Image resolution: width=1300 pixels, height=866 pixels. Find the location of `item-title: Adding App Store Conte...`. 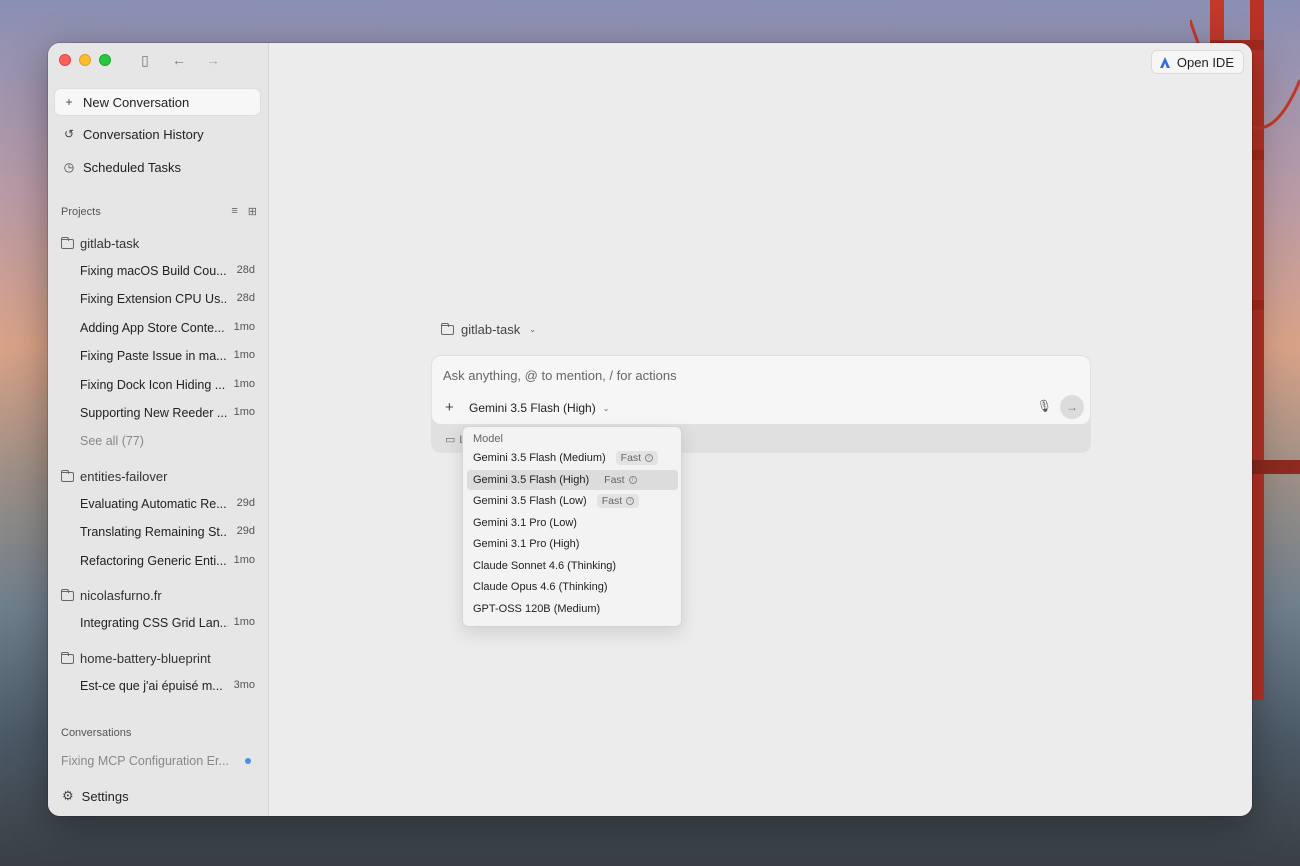

item-title: Adding App Store Conte... is located at coordinates (152, 328).